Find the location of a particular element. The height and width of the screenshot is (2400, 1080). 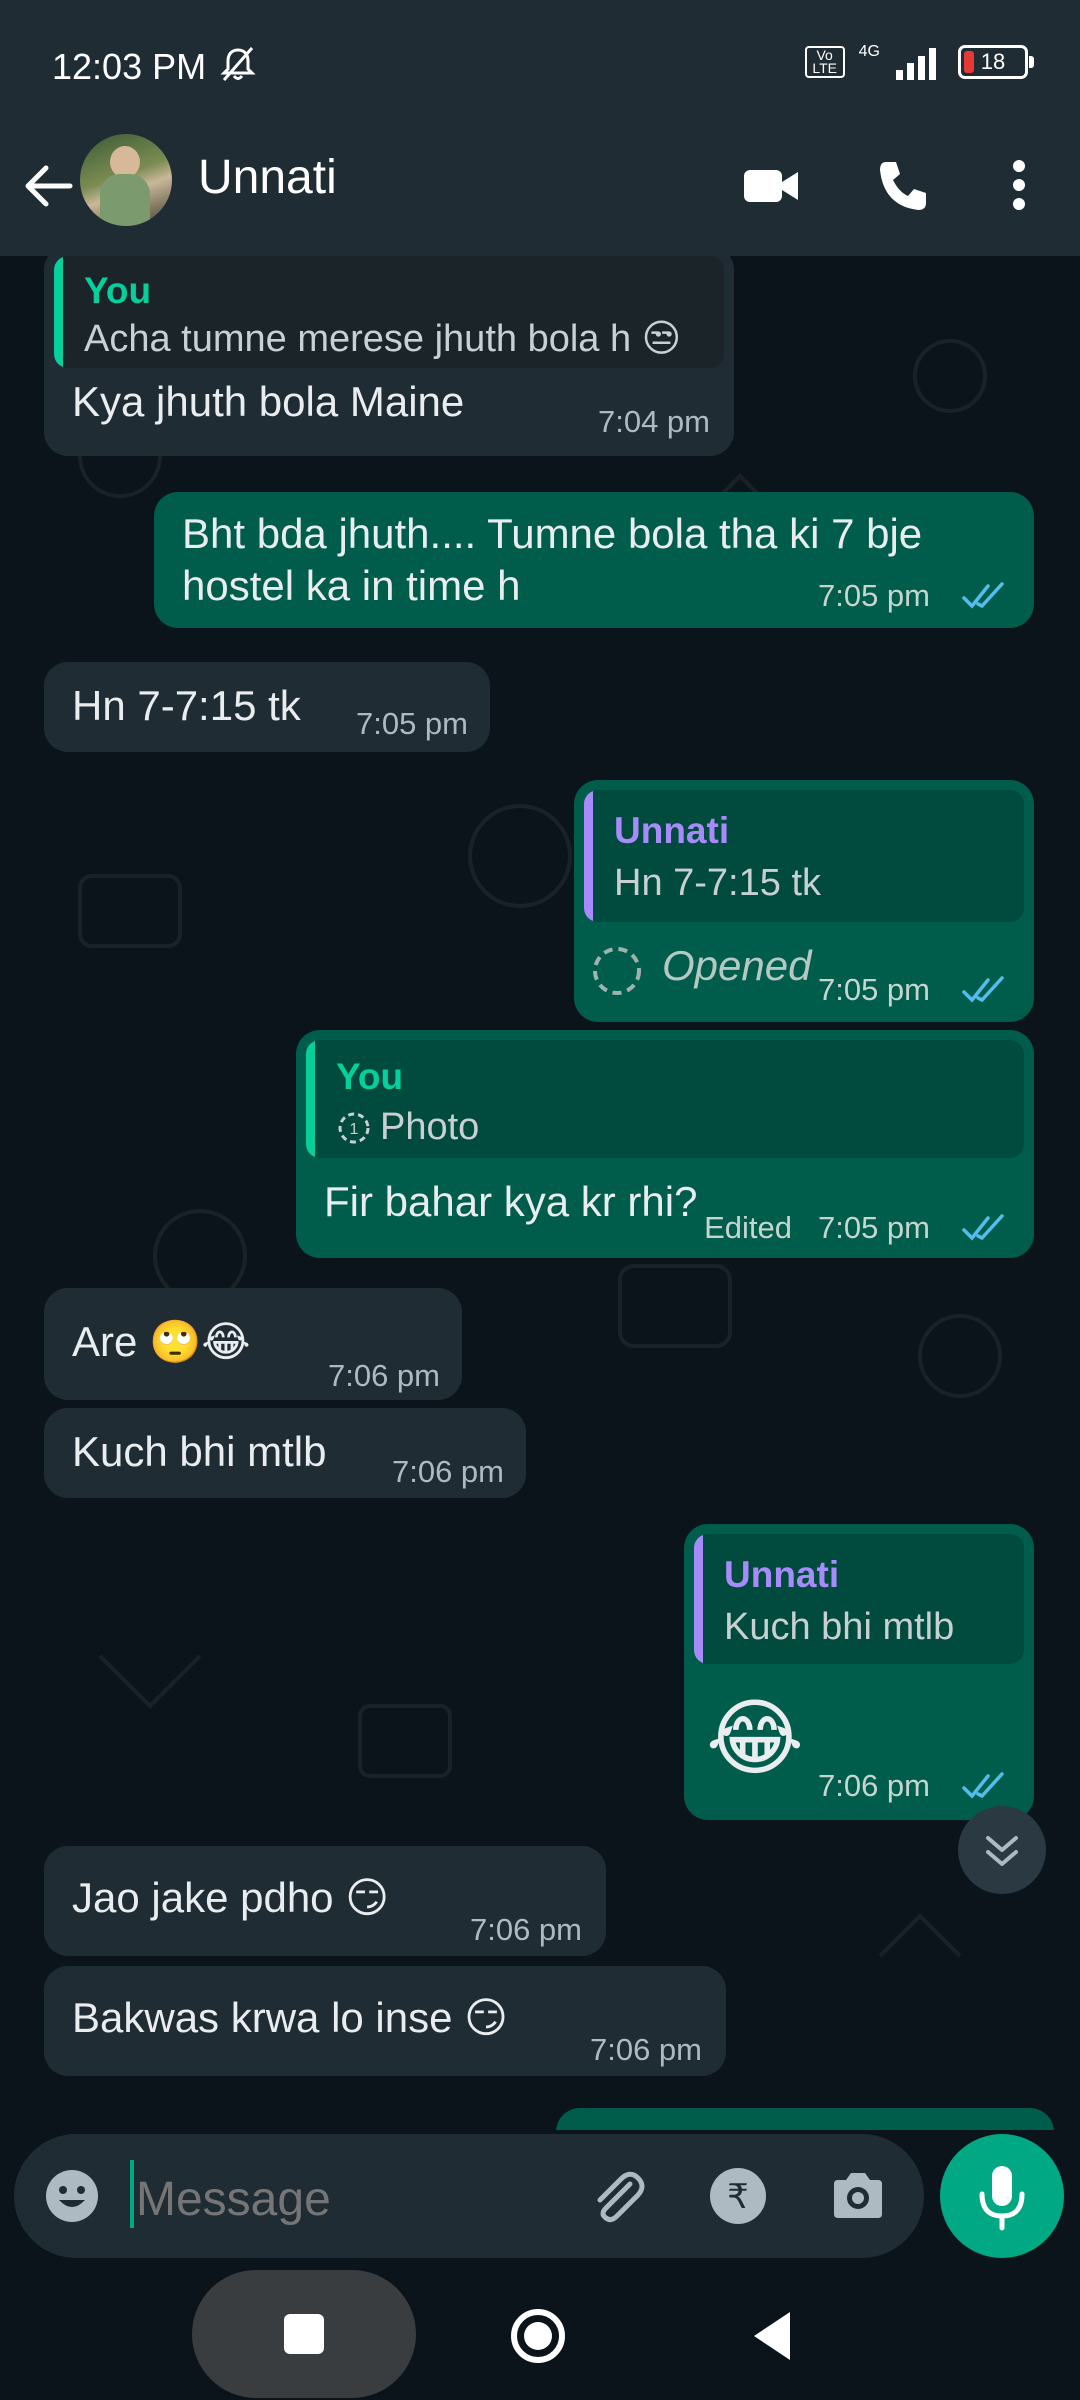

payment-rupee-icon: ₹ is located at coordinates (738, 2196).